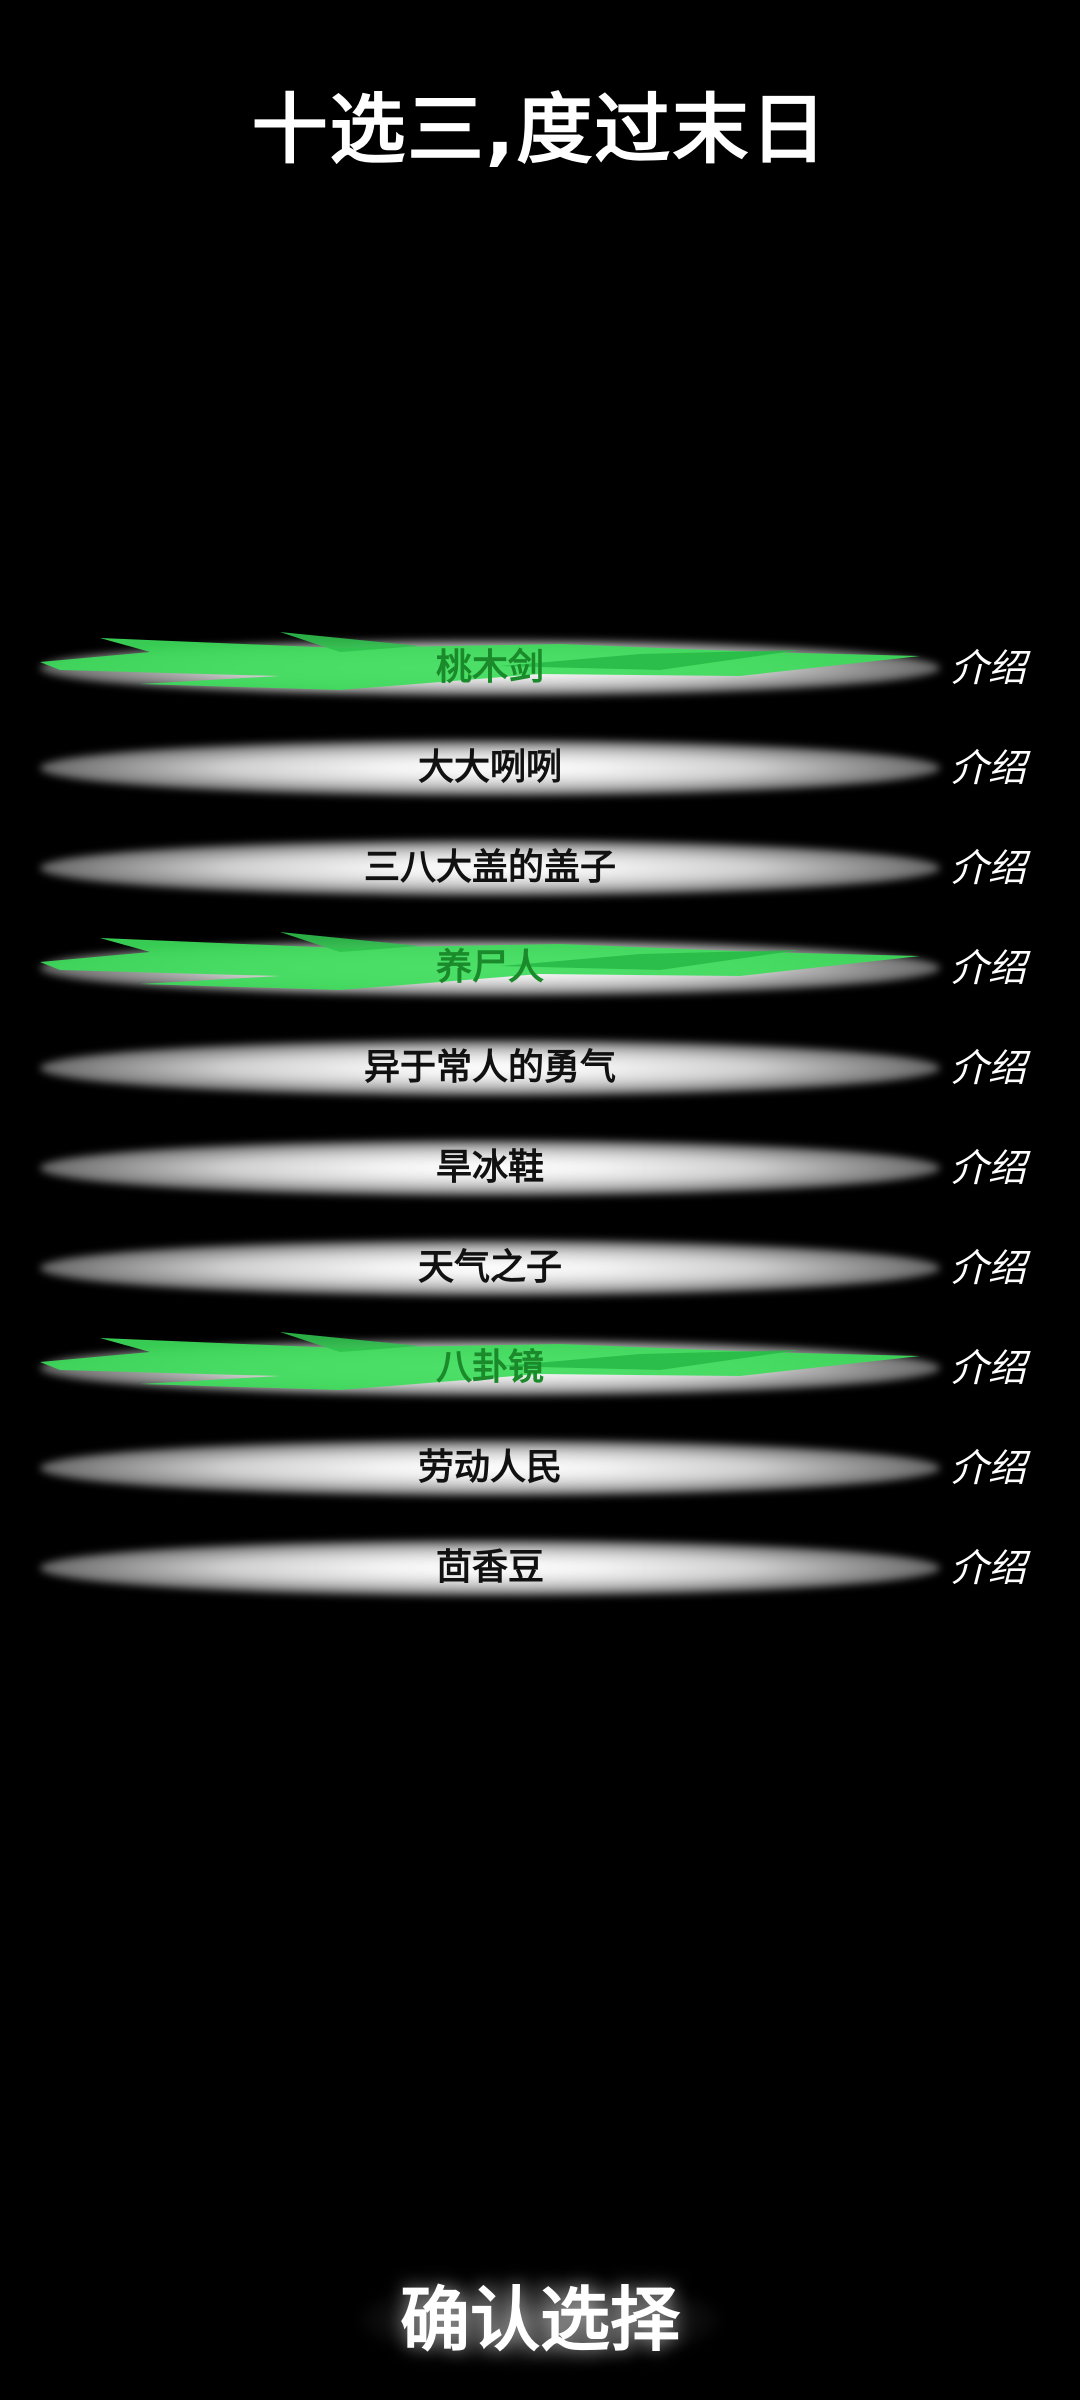  I want to click on option-item-tianqizhizi: 天气之子, so click(490, 1268).